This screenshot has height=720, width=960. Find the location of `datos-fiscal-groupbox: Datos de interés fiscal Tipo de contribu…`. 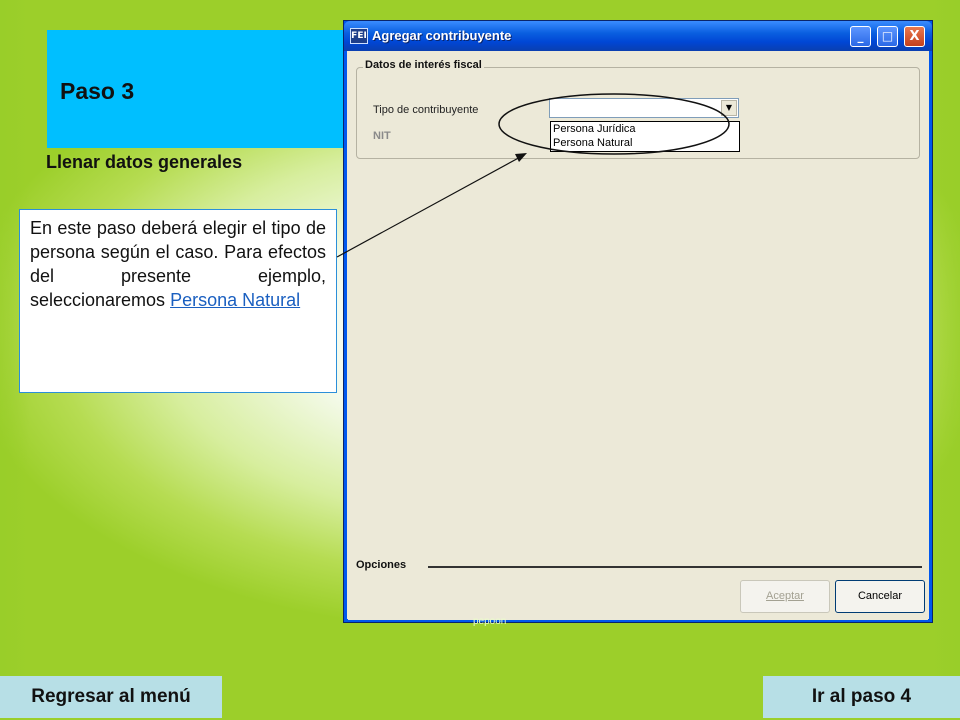

datos-fiscal-groupbox: Datos de interés fiscal Tipo de contribu… is located at coordinates (638, 109).